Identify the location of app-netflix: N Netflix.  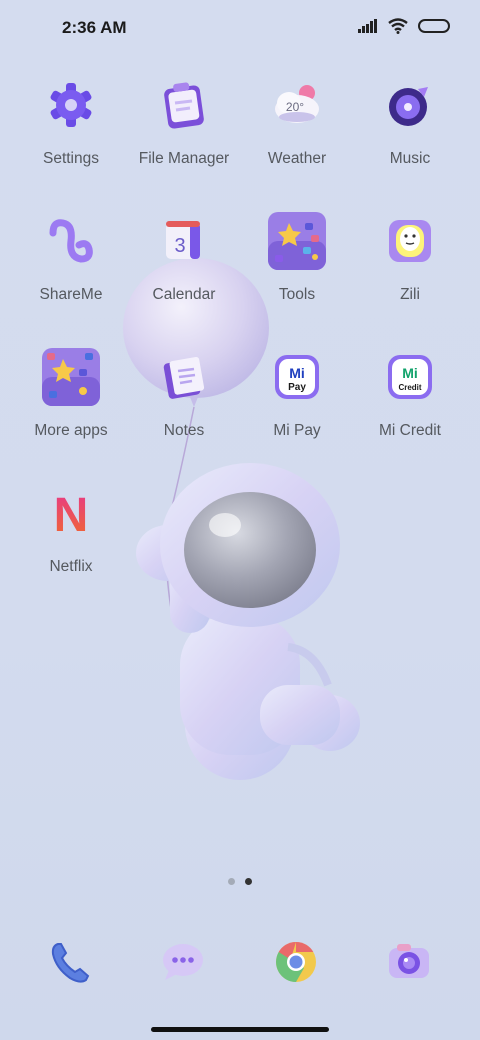
(71, 529).